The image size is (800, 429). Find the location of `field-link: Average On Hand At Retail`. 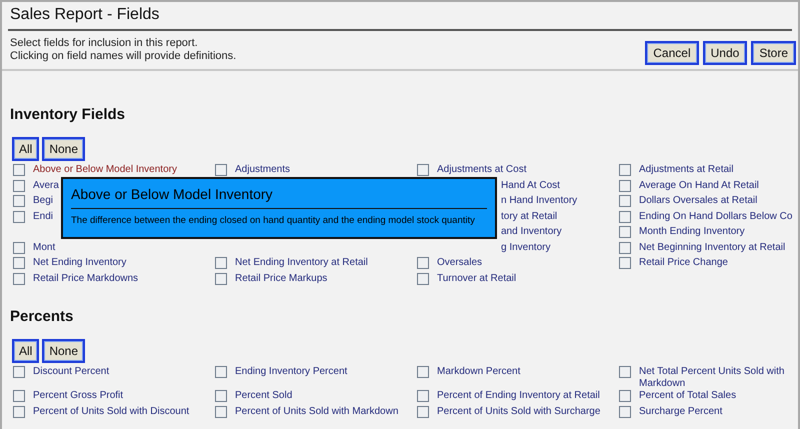

field-link: Average On Hand At Retail is located at coordinates (699, 186).